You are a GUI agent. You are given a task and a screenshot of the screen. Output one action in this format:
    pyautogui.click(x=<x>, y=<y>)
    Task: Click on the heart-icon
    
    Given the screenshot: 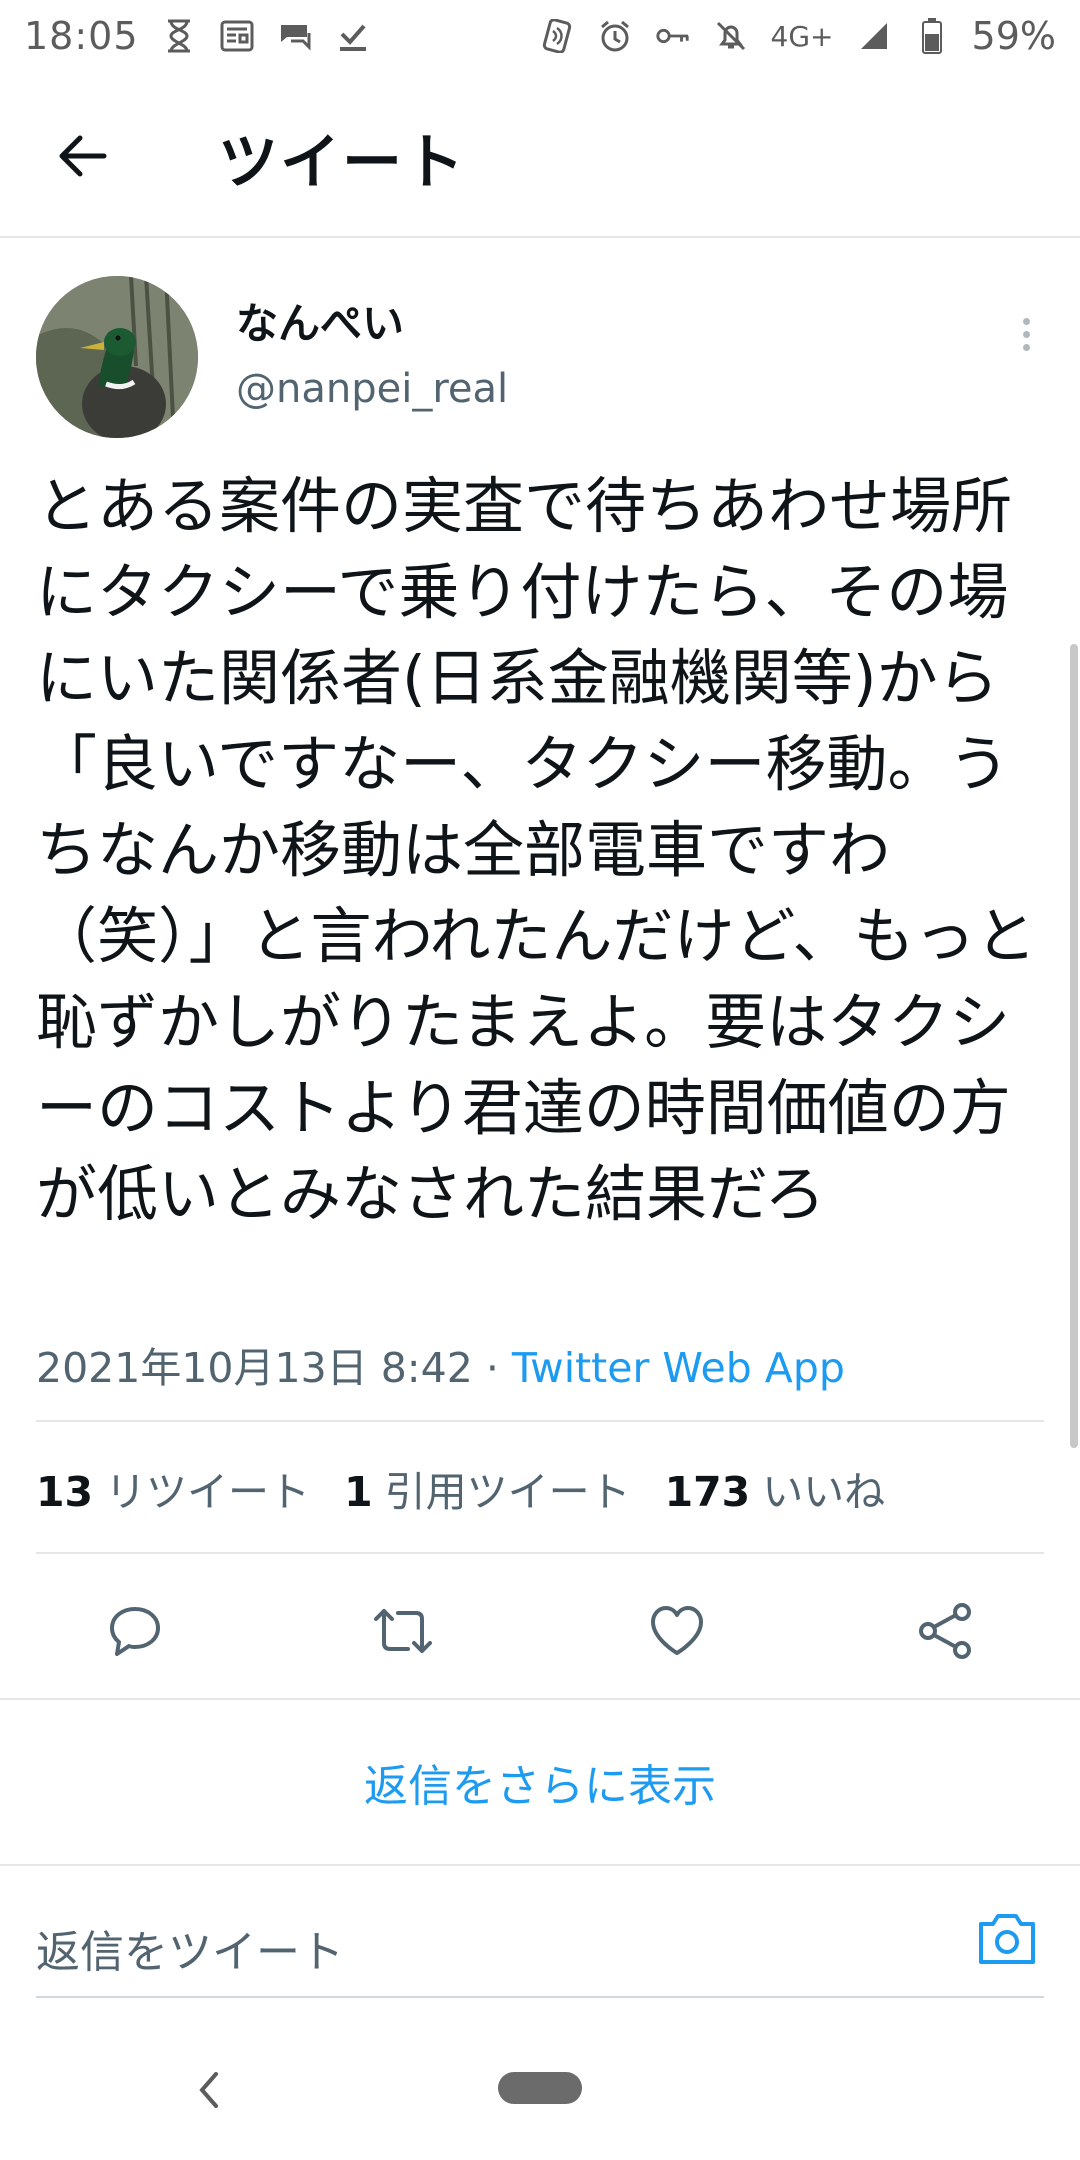 What is the action you would take?
    pyautogui.click(x=677, y=1630)
    